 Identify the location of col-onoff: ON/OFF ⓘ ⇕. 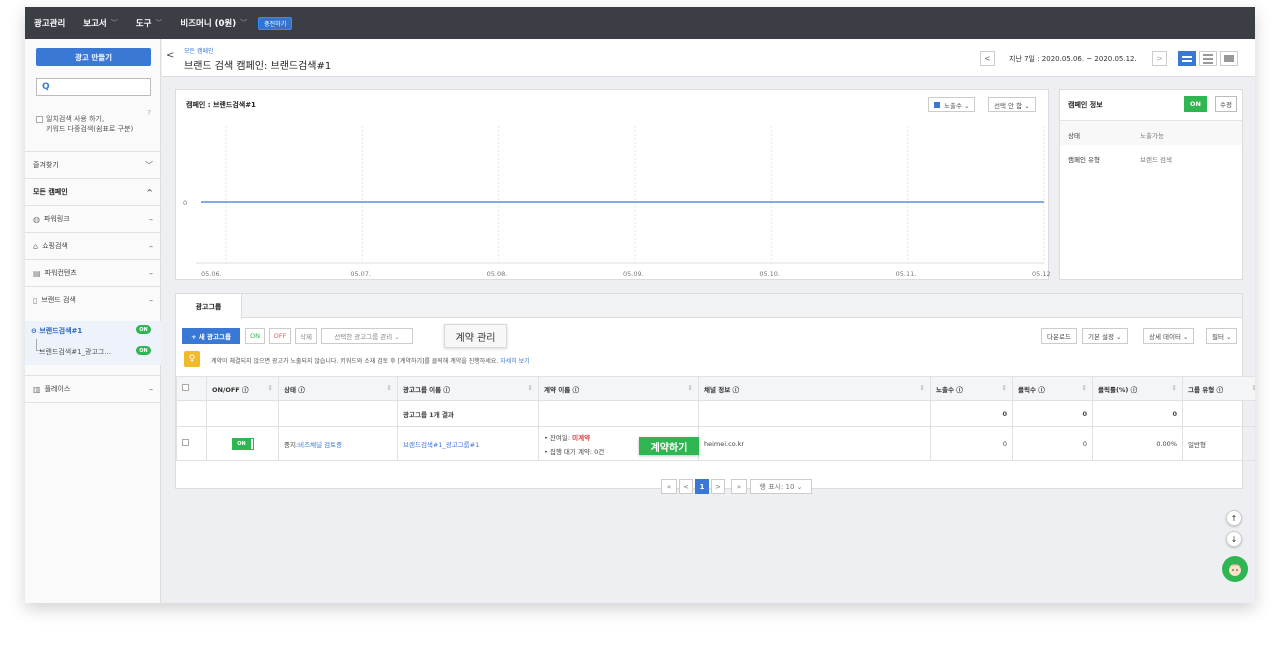
(242, 388).